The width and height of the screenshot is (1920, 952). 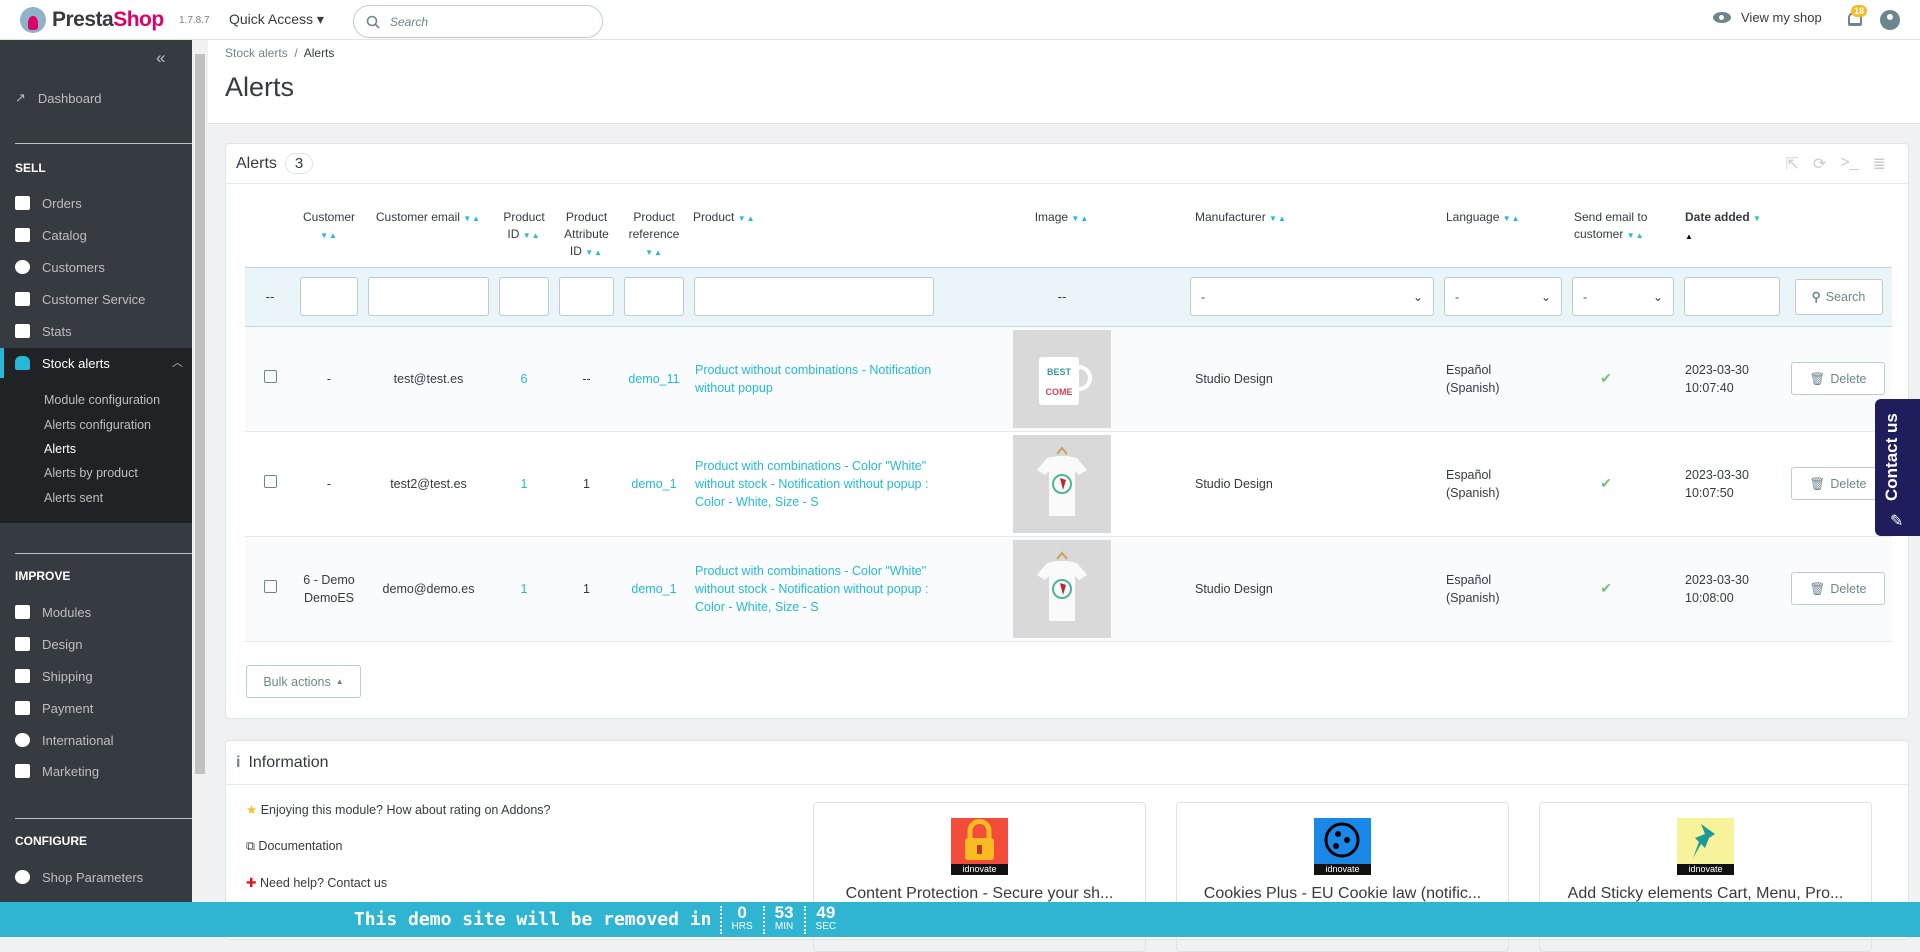 I want to click on filter-reference-input, so click(x=654, y=296).